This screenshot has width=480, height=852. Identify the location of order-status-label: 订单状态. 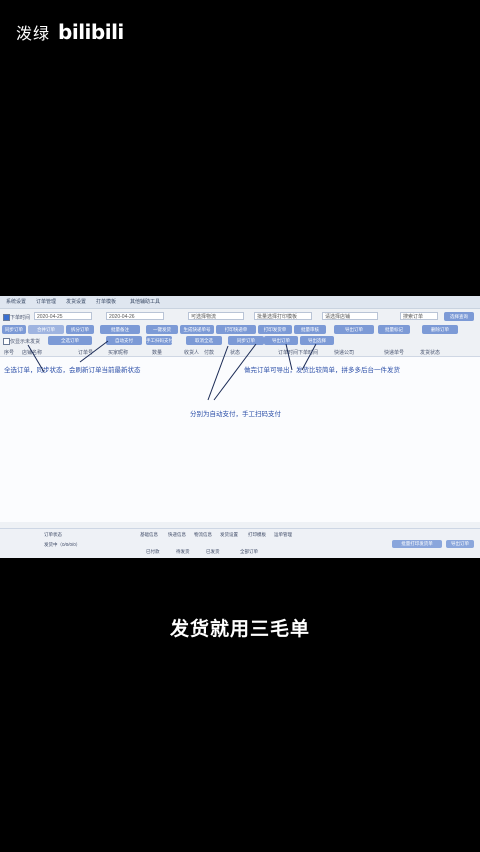
(53, 534).